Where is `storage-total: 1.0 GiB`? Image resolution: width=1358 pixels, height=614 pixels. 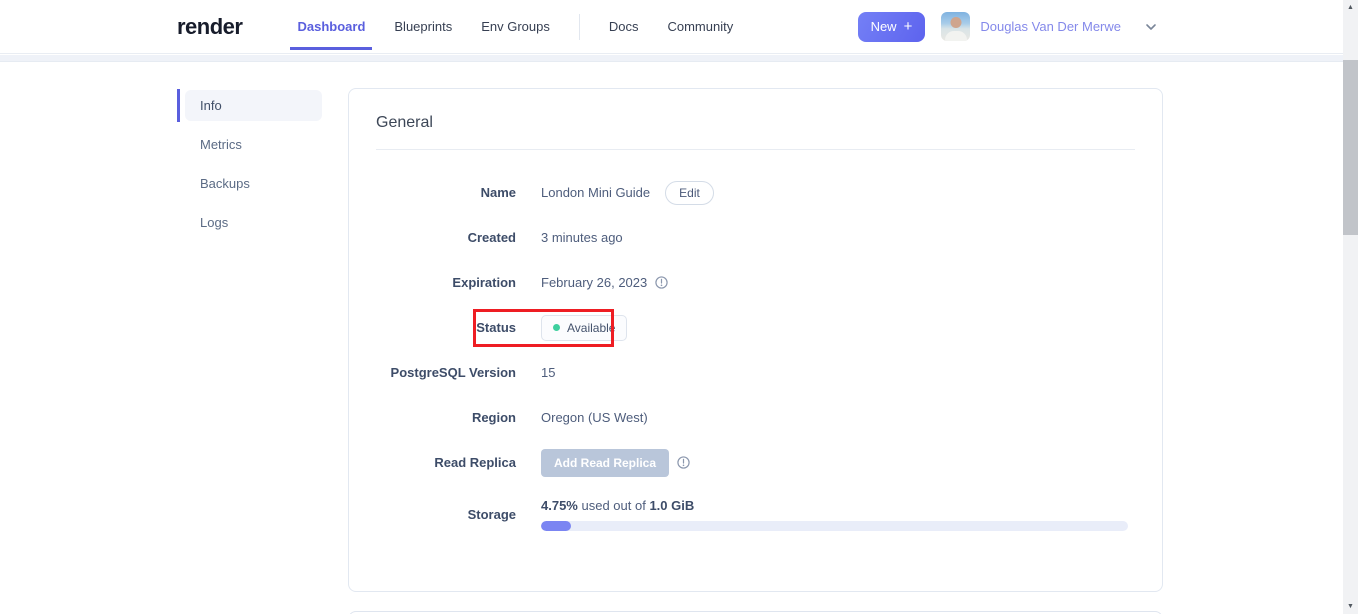 storage-total: 1.0 GiB is located at coordinates (672, 505).